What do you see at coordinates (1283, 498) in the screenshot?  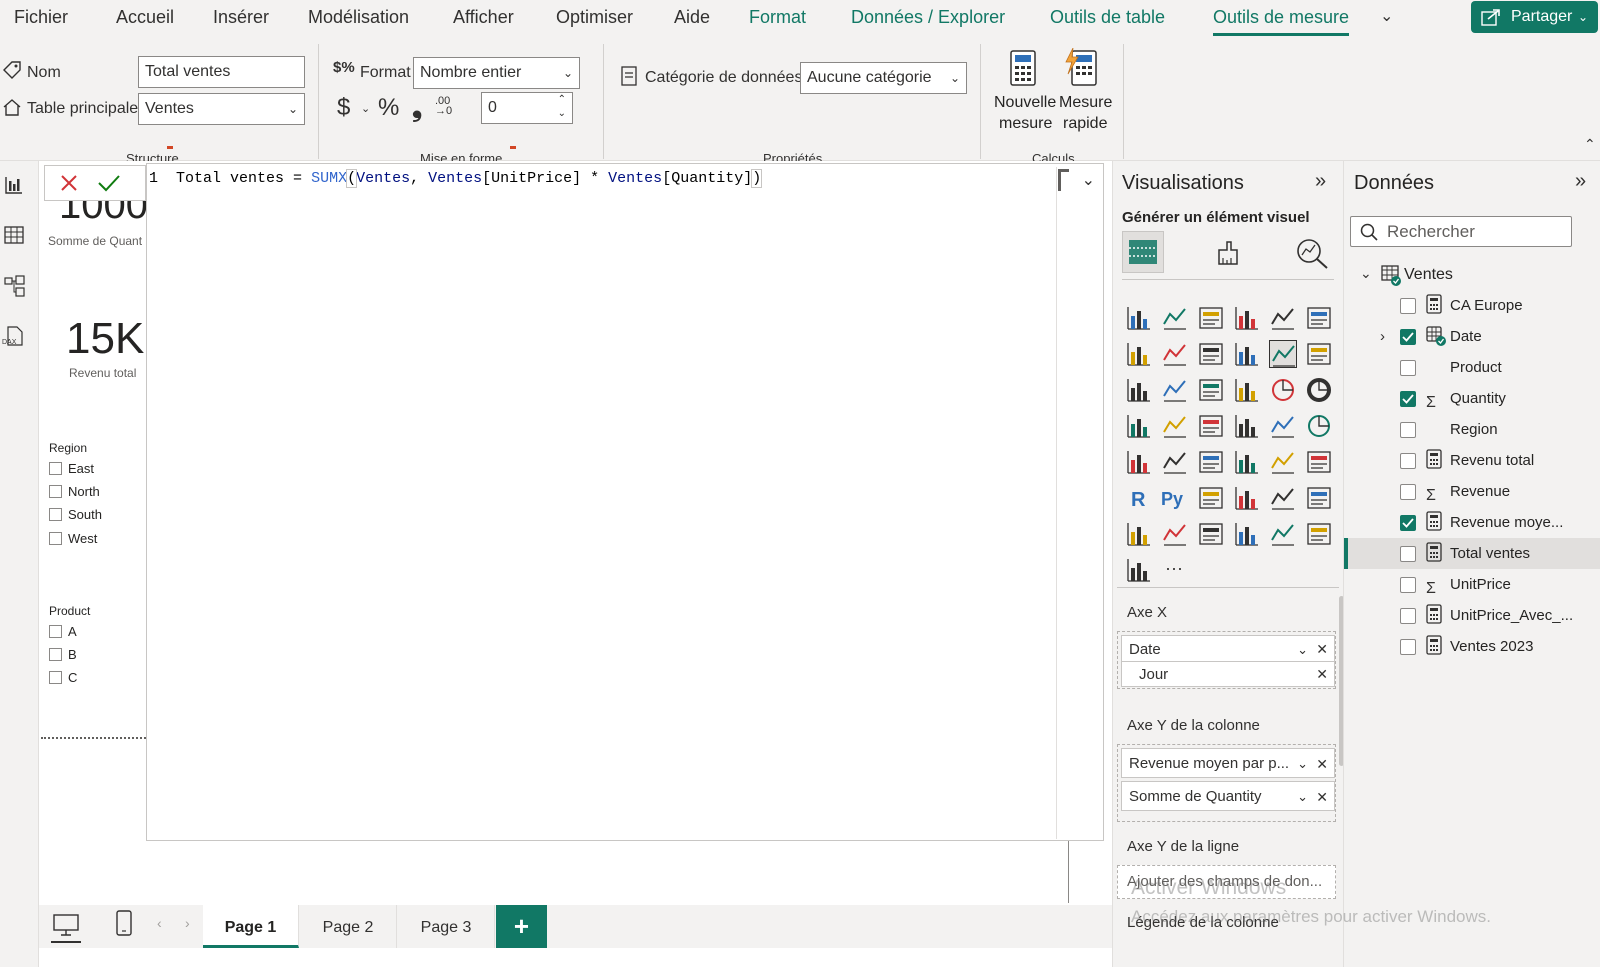 I see `qa-visual-icon` at bounding box center [1283, 498].